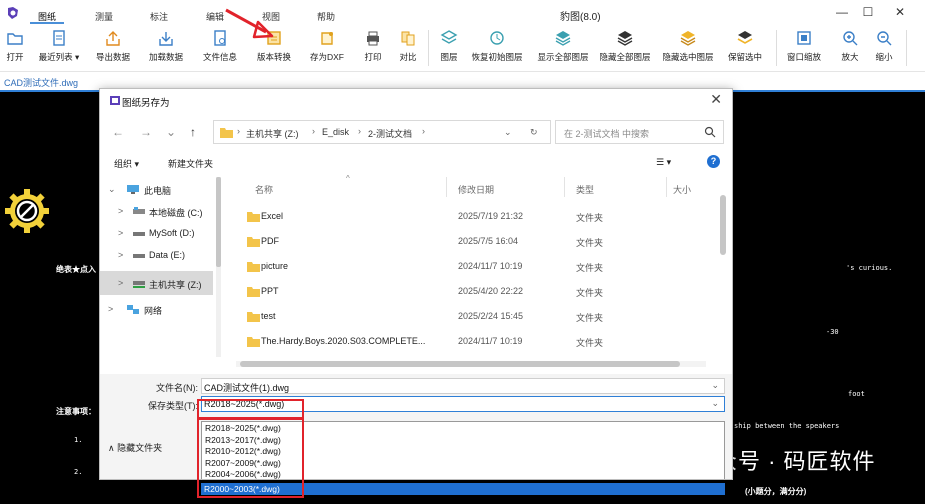  Describe the element at coordinates (15, 46) in the screenshot. I see `open-button: 打开` at that location.